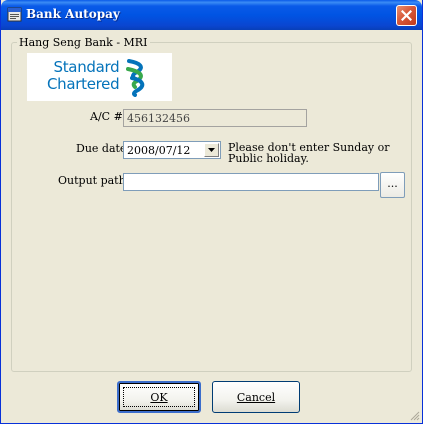 Image resolution: width=423 pixels, height=424 pixels. I want to click on ok-button: OK, so click(159, 397).